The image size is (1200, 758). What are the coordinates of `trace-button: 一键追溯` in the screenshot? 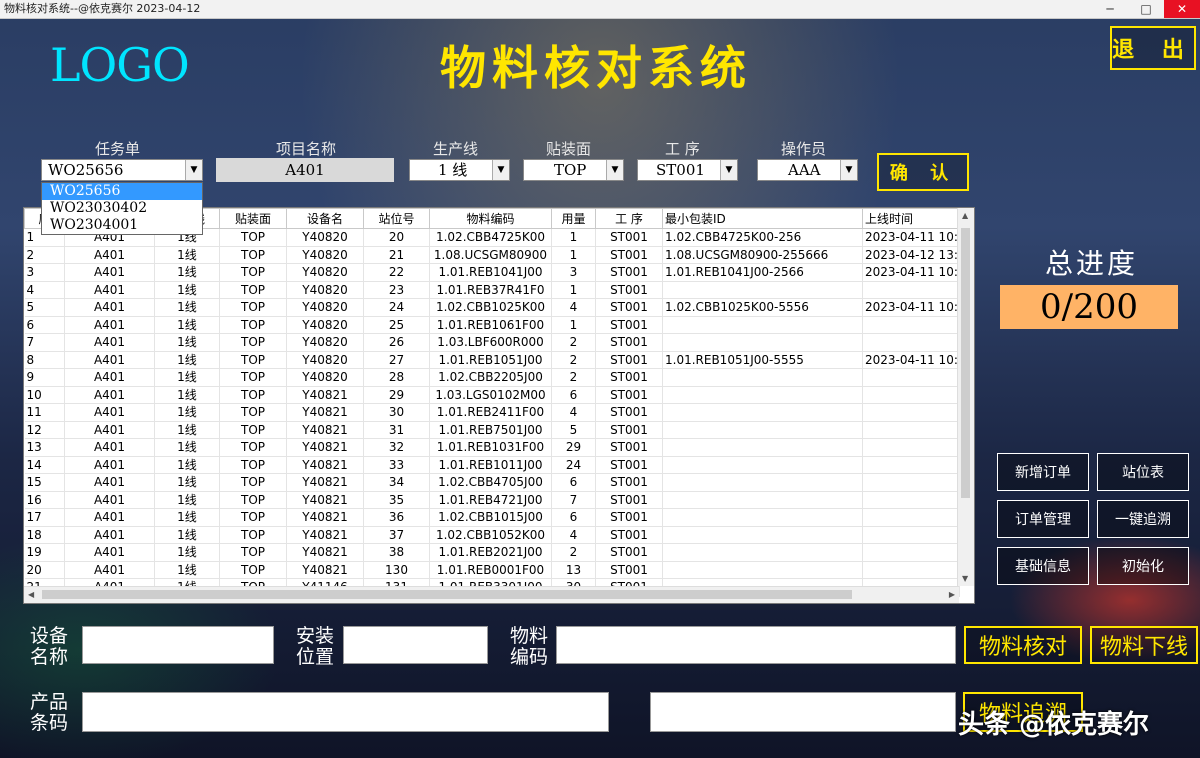 It's located at (1143, 519).